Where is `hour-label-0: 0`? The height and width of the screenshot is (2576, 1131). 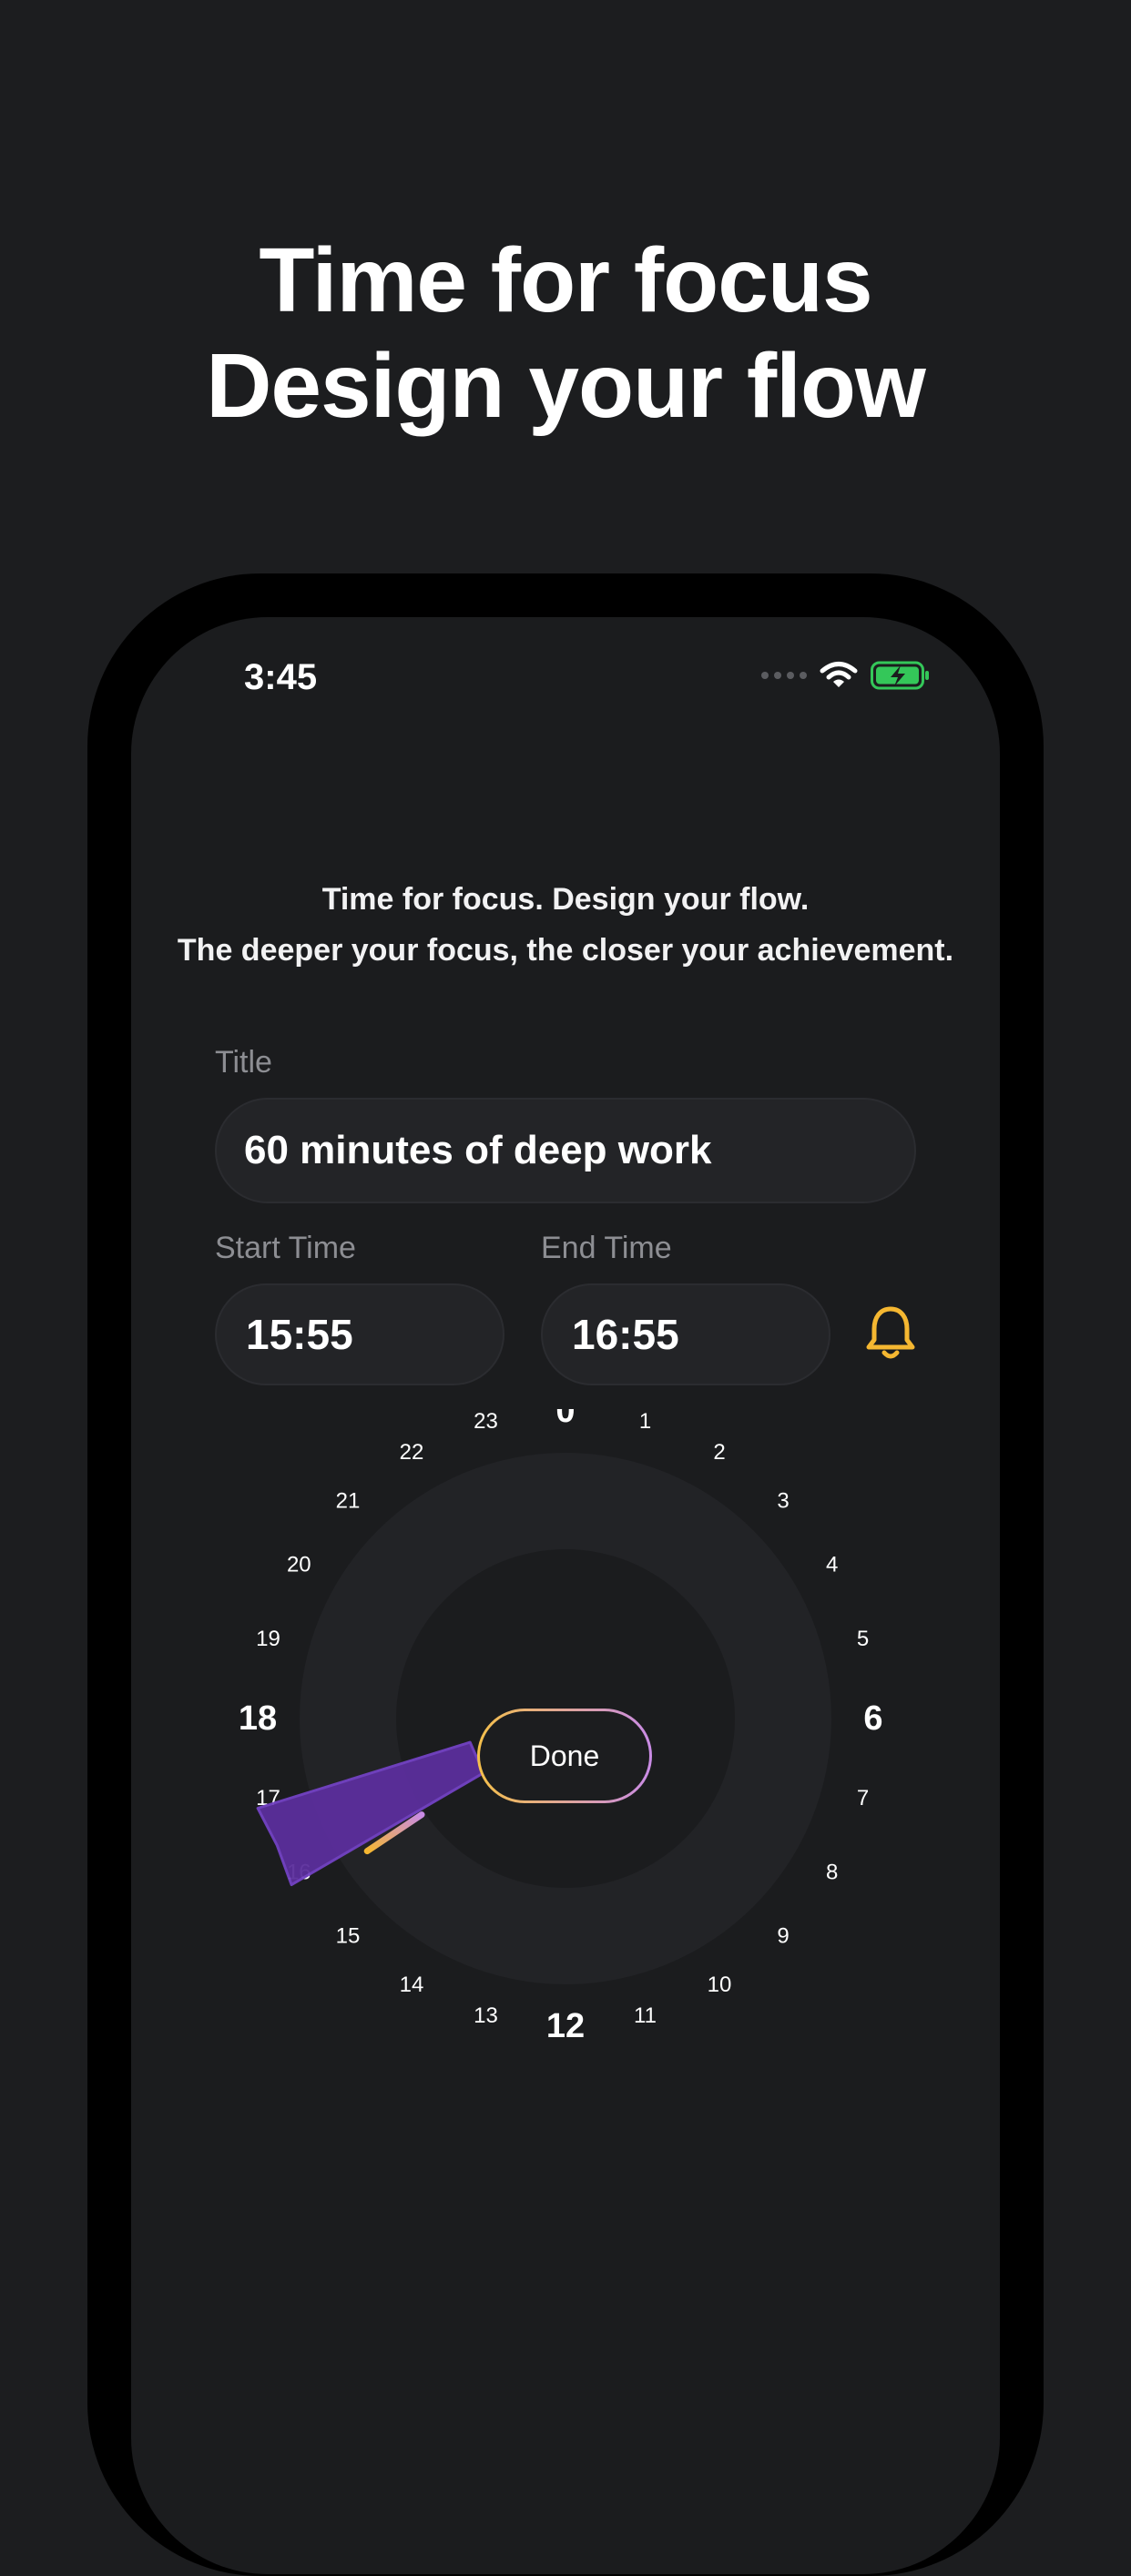
hour-label-0: 0 is located at coordinates (565, 1419).